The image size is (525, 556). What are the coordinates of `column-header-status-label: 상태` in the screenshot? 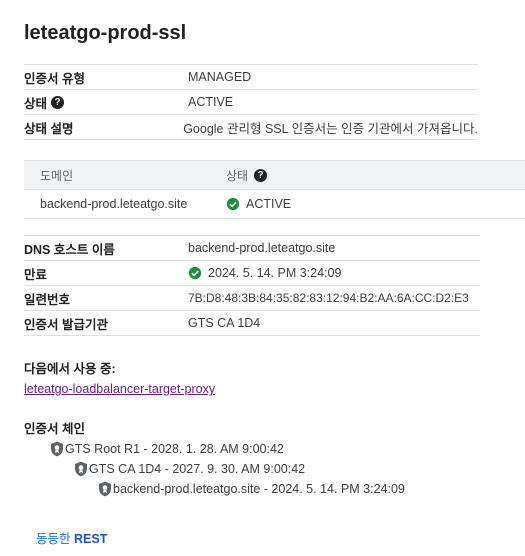 It's located at (237, 175).